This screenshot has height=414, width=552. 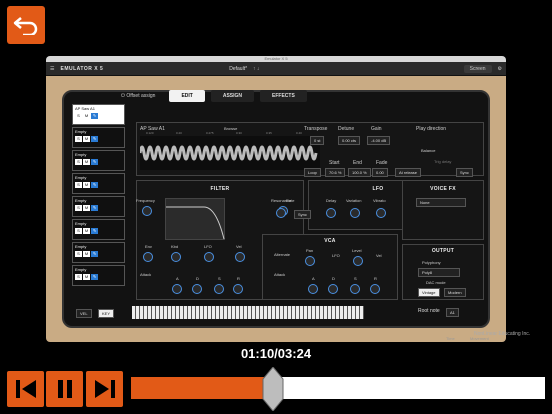 I want to click on filter-a-knob, so click(x=177, y=289).